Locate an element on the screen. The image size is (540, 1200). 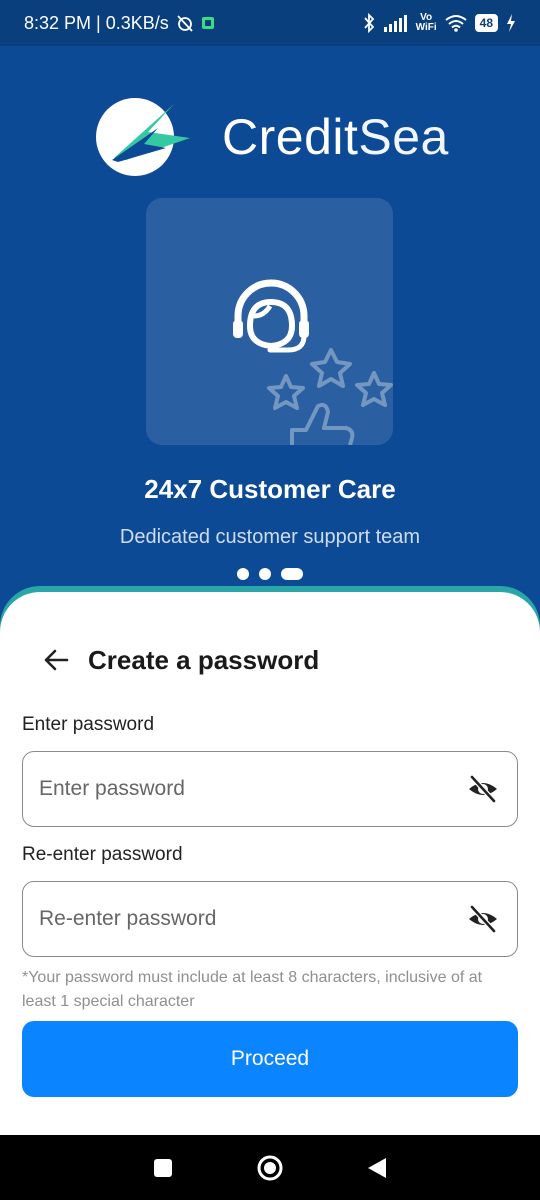
home-button is located at coordinates (270, 1168).